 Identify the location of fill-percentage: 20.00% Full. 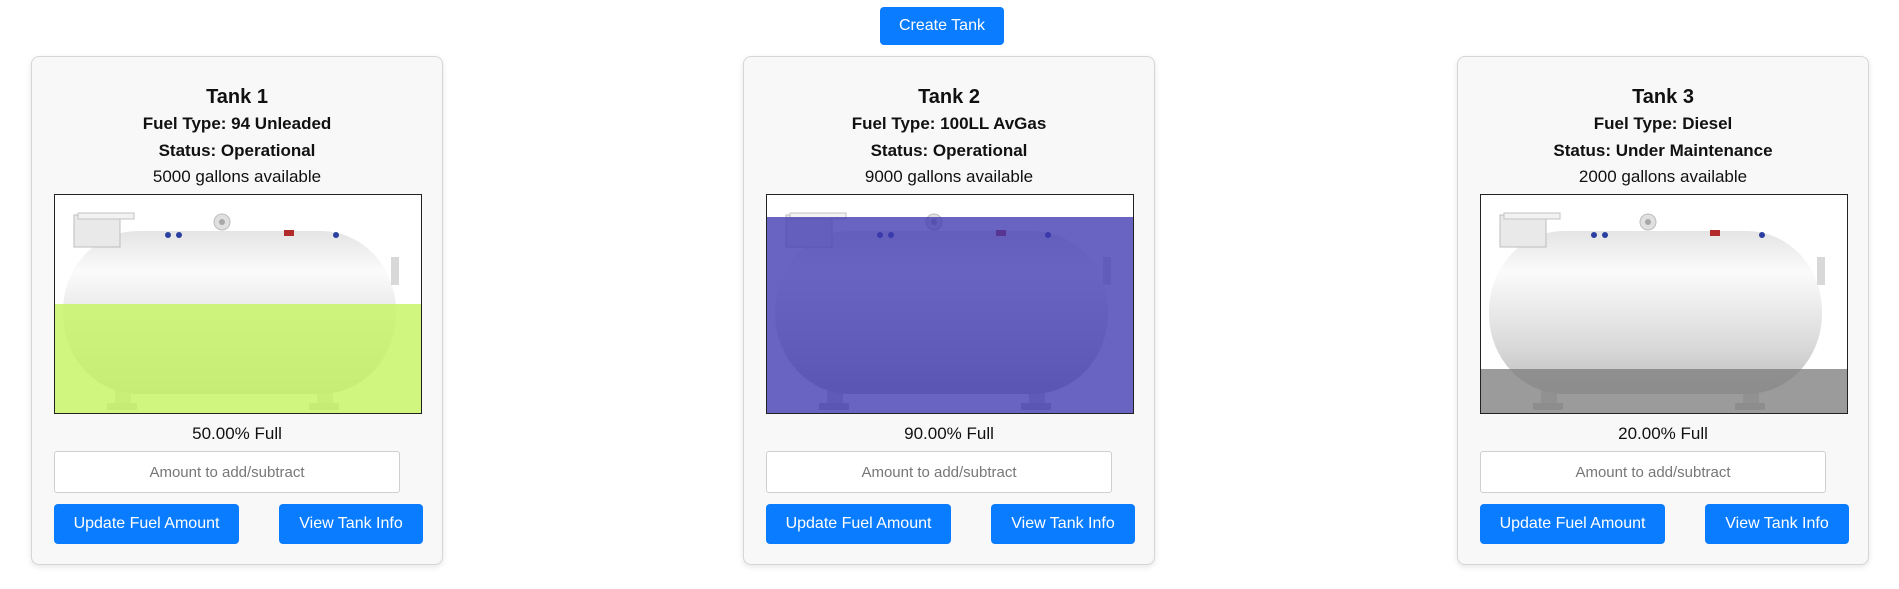
(1663, 433).